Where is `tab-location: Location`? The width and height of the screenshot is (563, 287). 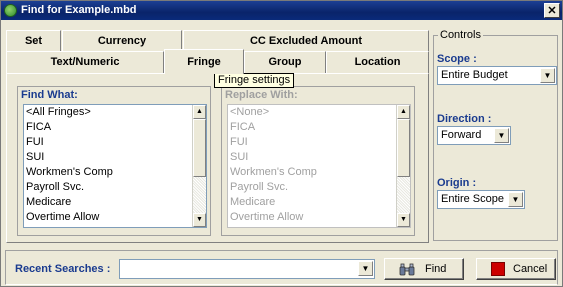
tab-location: Location is located at coordinates (377, 62).